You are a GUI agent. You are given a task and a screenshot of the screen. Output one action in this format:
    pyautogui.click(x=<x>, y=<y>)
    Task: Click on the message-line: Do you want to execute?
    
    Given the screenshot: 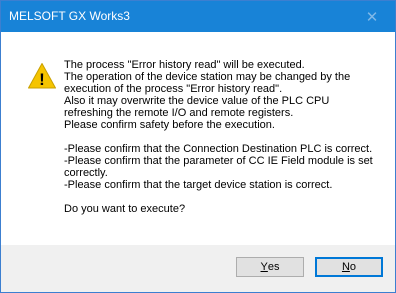 What is the action you would take?
    pyautogui.click(x=125, y=209)
    